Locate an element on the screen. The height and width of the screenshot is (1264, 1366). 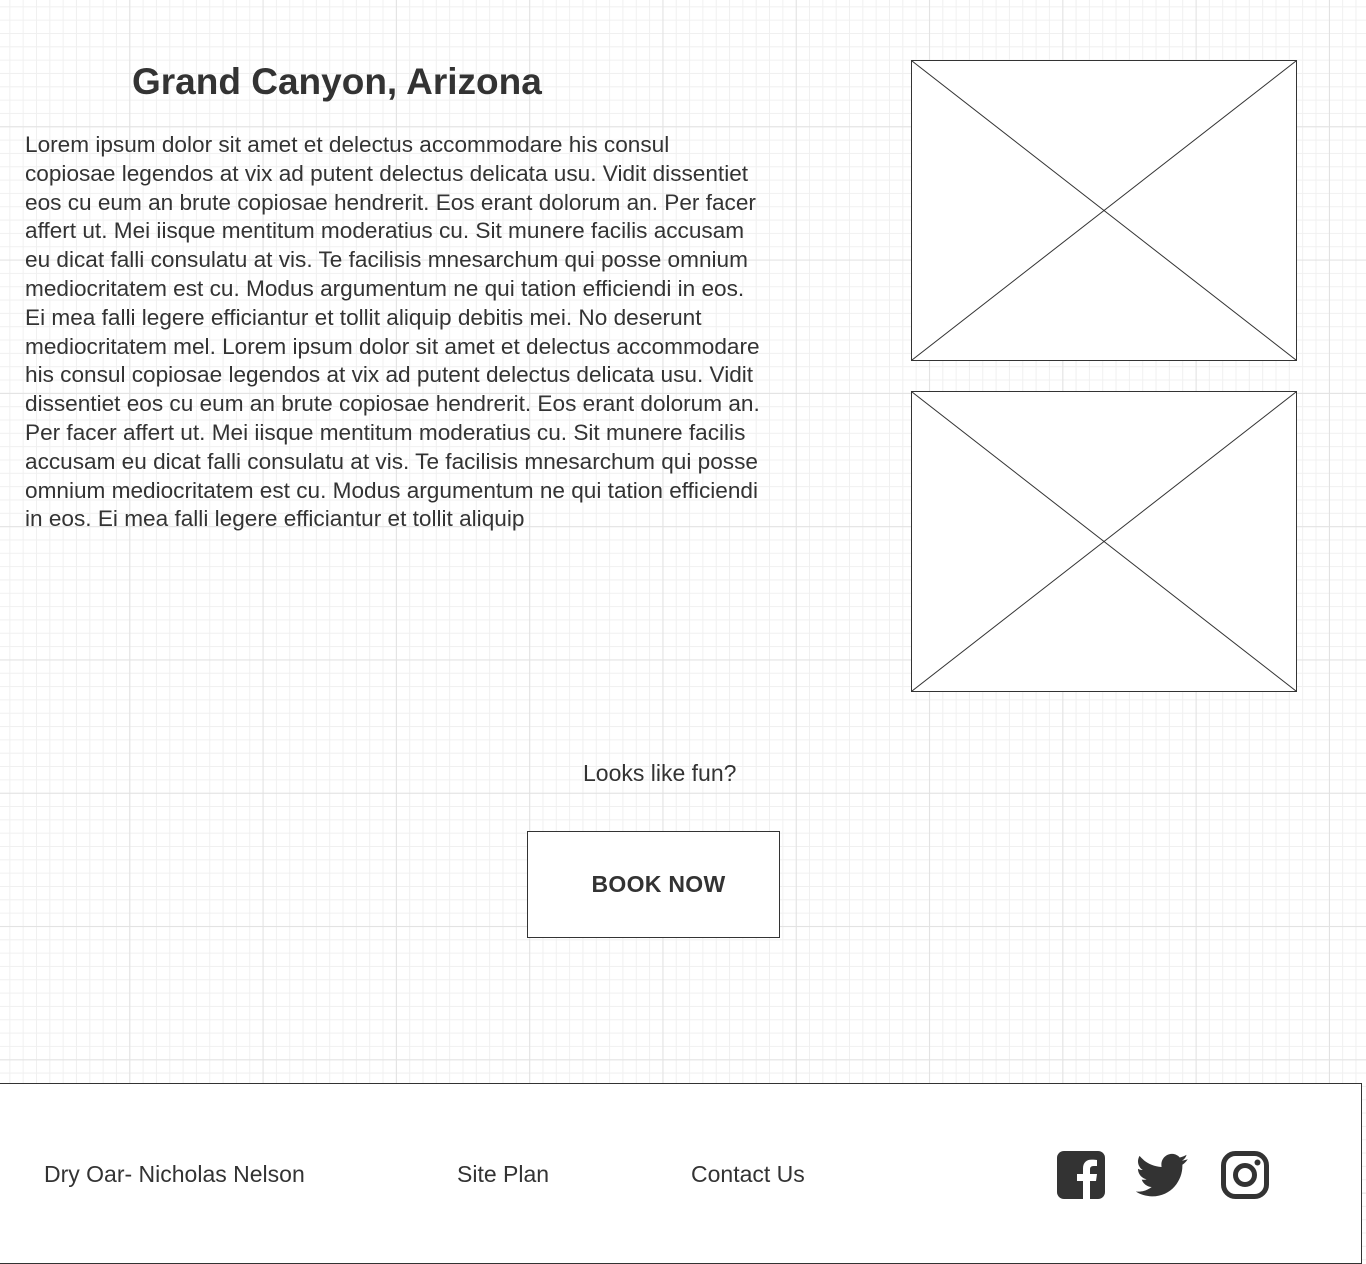
tagline-text: Looks like fun? is located at coordinates (660, 773).